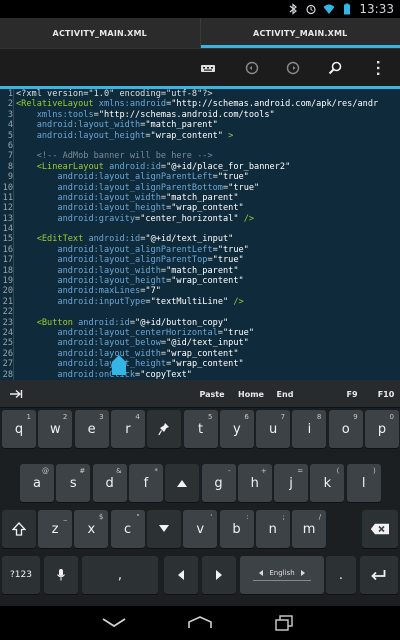 The width and height of the screenshot is (400, 640). What do you see at coordinates (252, 68) in the screenshot?
I see `undo-button` at bounding box center [252, 68].